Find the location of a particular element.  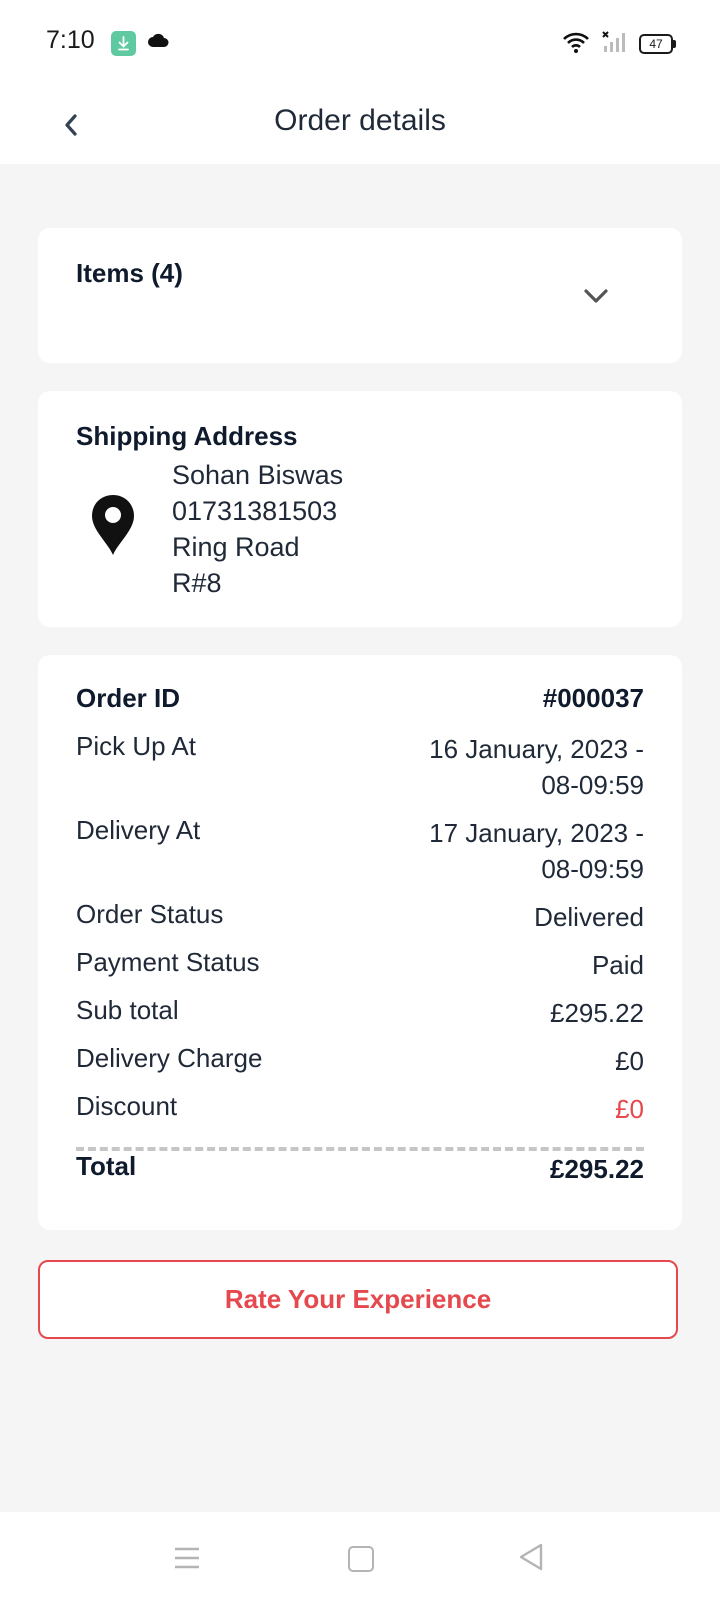

shipping-title: Shipping Address is located at coordinates (187, 436).